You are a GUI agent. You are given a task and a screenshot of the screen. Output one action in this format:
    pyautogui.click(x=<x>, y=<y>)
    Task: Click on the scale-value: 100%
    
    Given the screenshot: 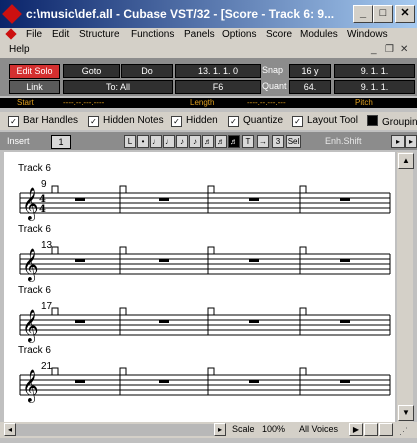 What is the action you would take?
    pyautogui.click(x=273, y=429)
    